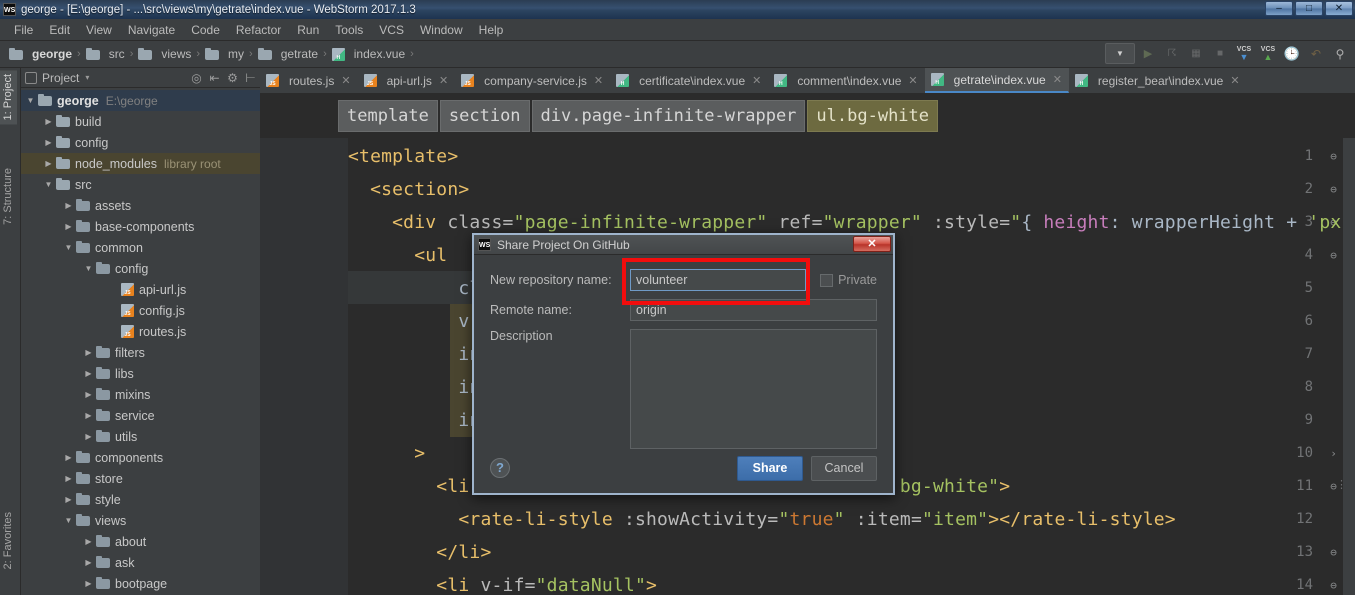 This screenshot has height=595, width=1355. What do you see at coordinates (1309, 8) in the screenshot?
I see `maximize-button: □` at bounding box center [1309, 8].